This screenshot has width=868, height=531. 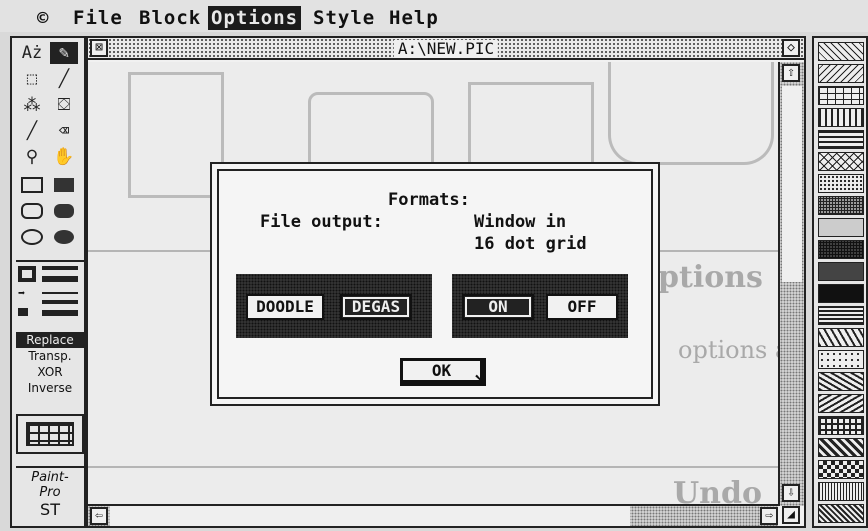 I want to click on brush-tool-icon: ╱, so click(x=32, y=131).